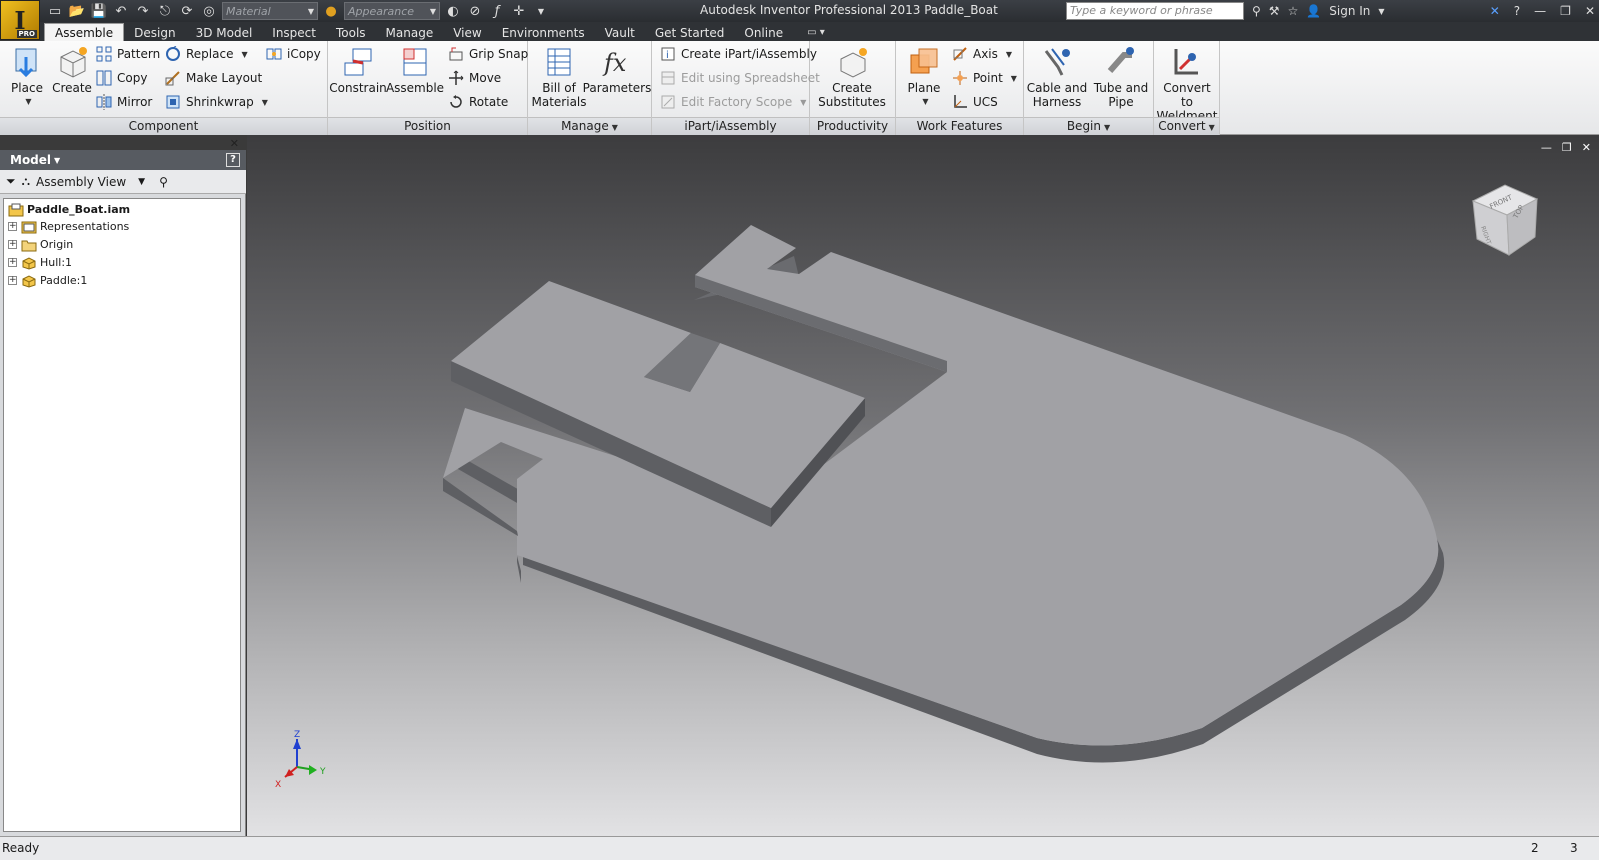  What do you see at coordinates (1274, 11) in the screenshot?
I see `tools-icon: ⚒` at bounding box center [1274, 11].